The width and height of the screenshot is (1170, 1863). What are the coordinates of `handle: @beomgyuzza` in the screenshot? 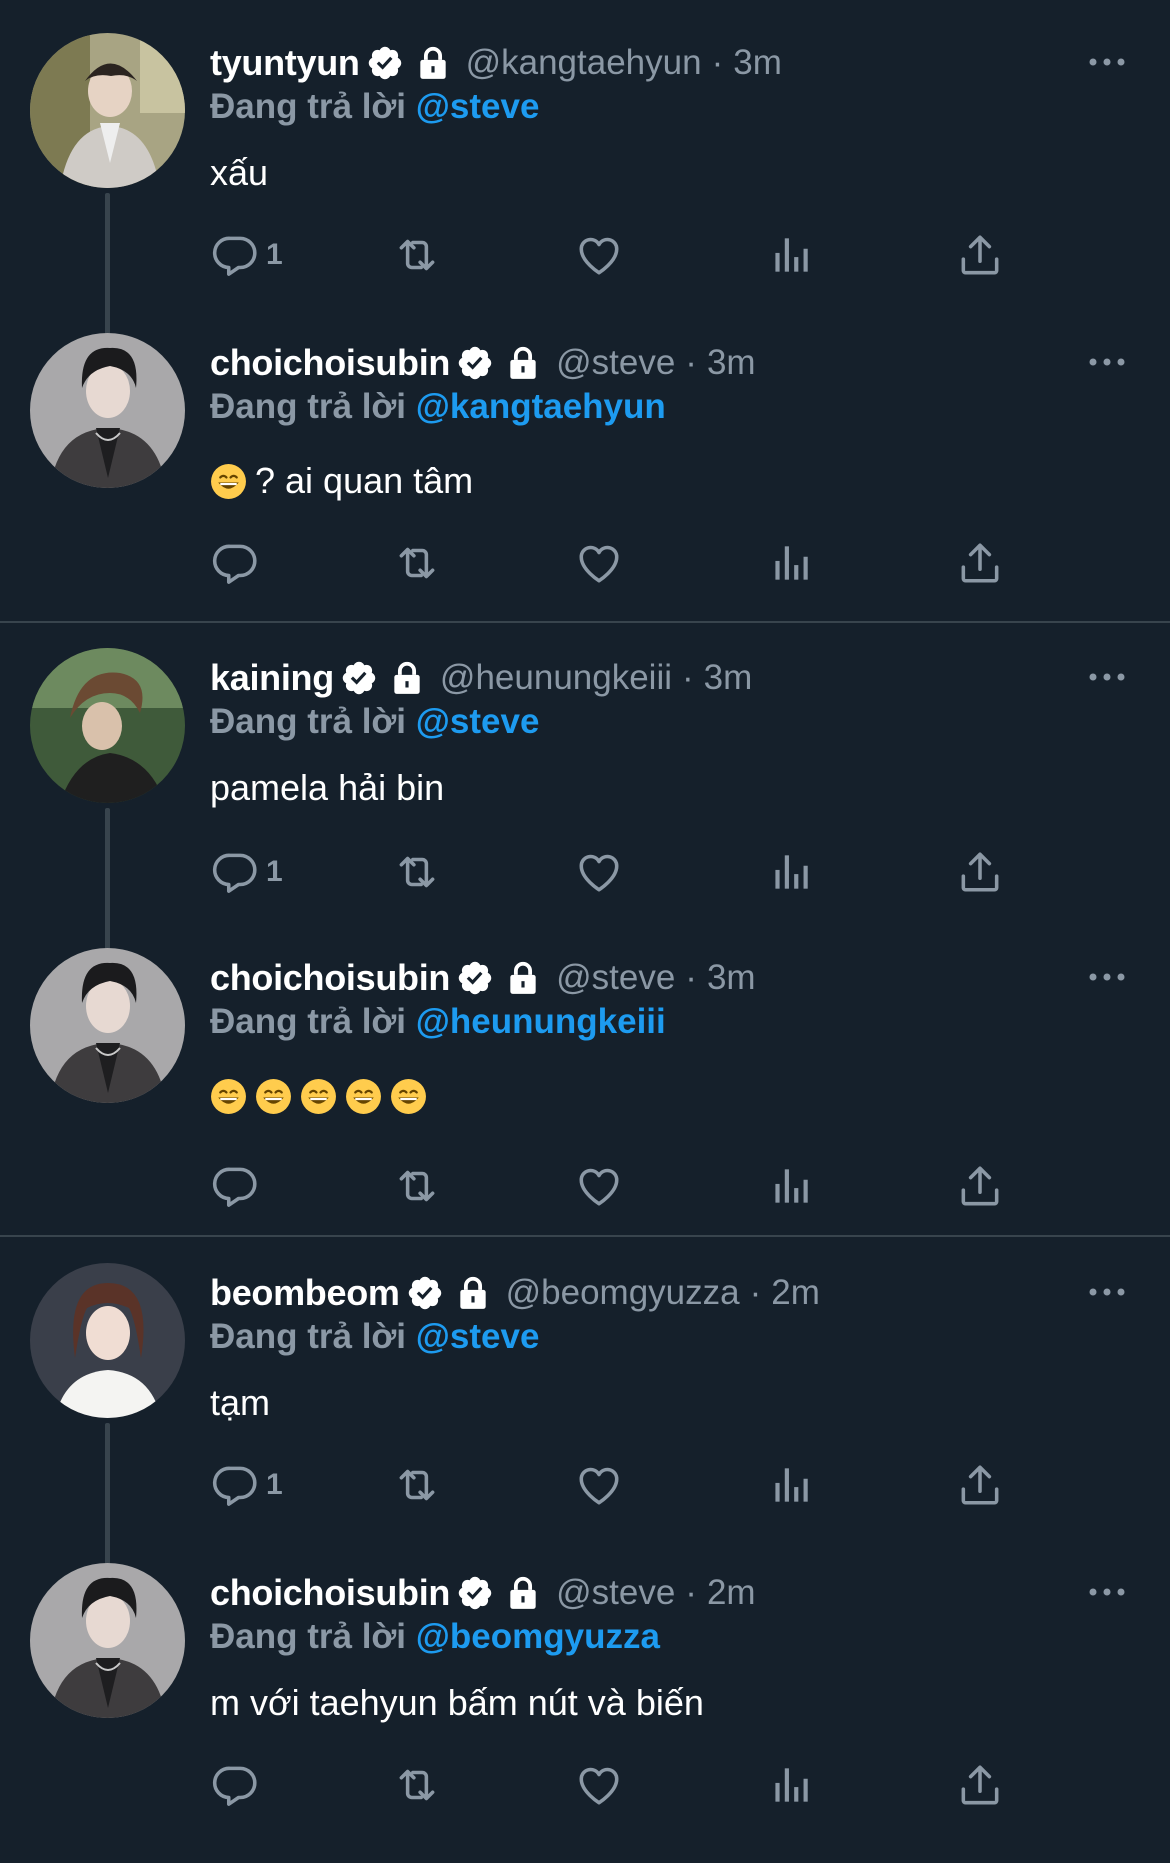 It's located at (623, 1293).